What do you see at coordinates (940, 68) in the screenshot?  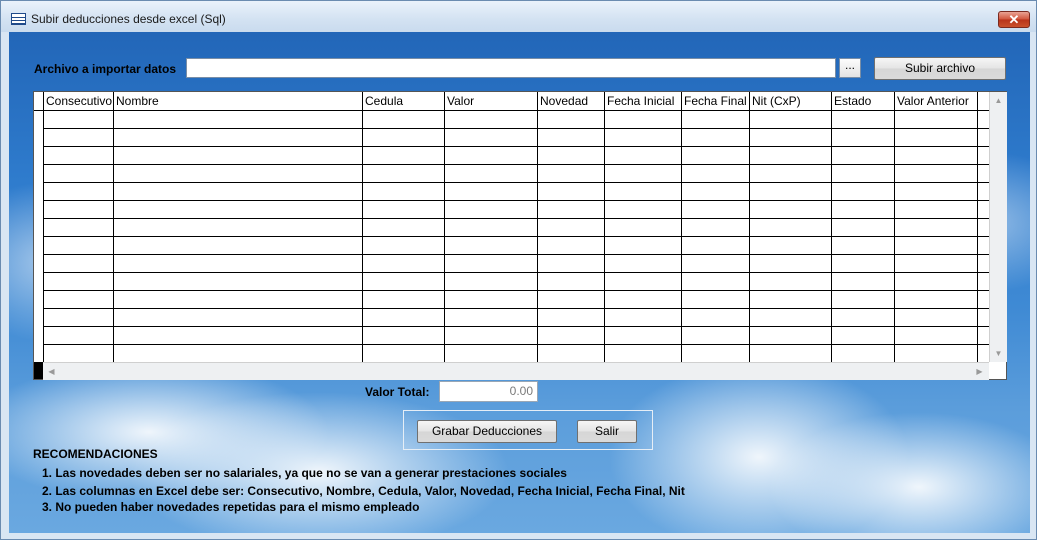 I see `upload-file-button: Subir archivo` at bounding box center [940, 68].